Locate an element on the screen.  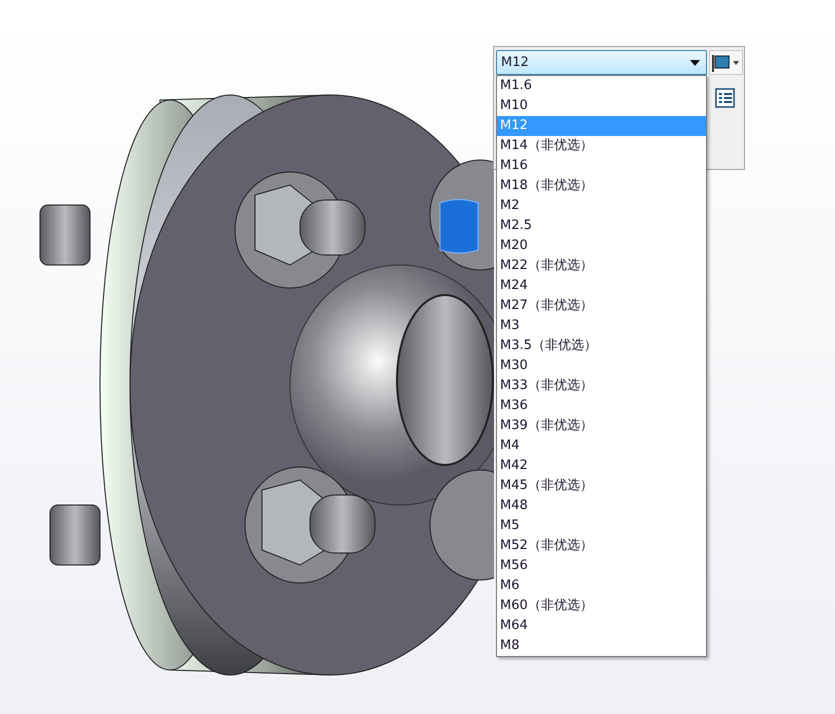
size-option: M48 is located at coordinates (601, 506).